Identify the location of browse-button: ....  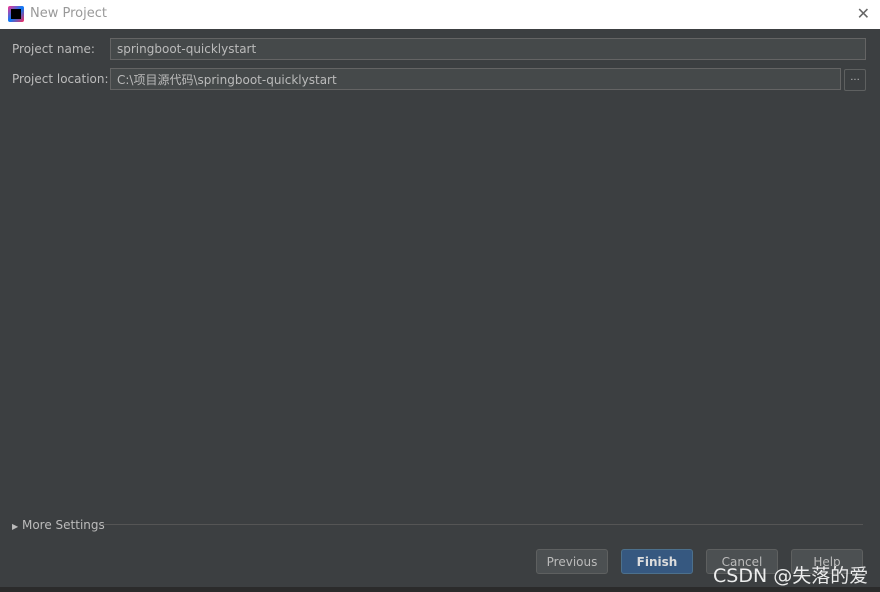
(855, 80).